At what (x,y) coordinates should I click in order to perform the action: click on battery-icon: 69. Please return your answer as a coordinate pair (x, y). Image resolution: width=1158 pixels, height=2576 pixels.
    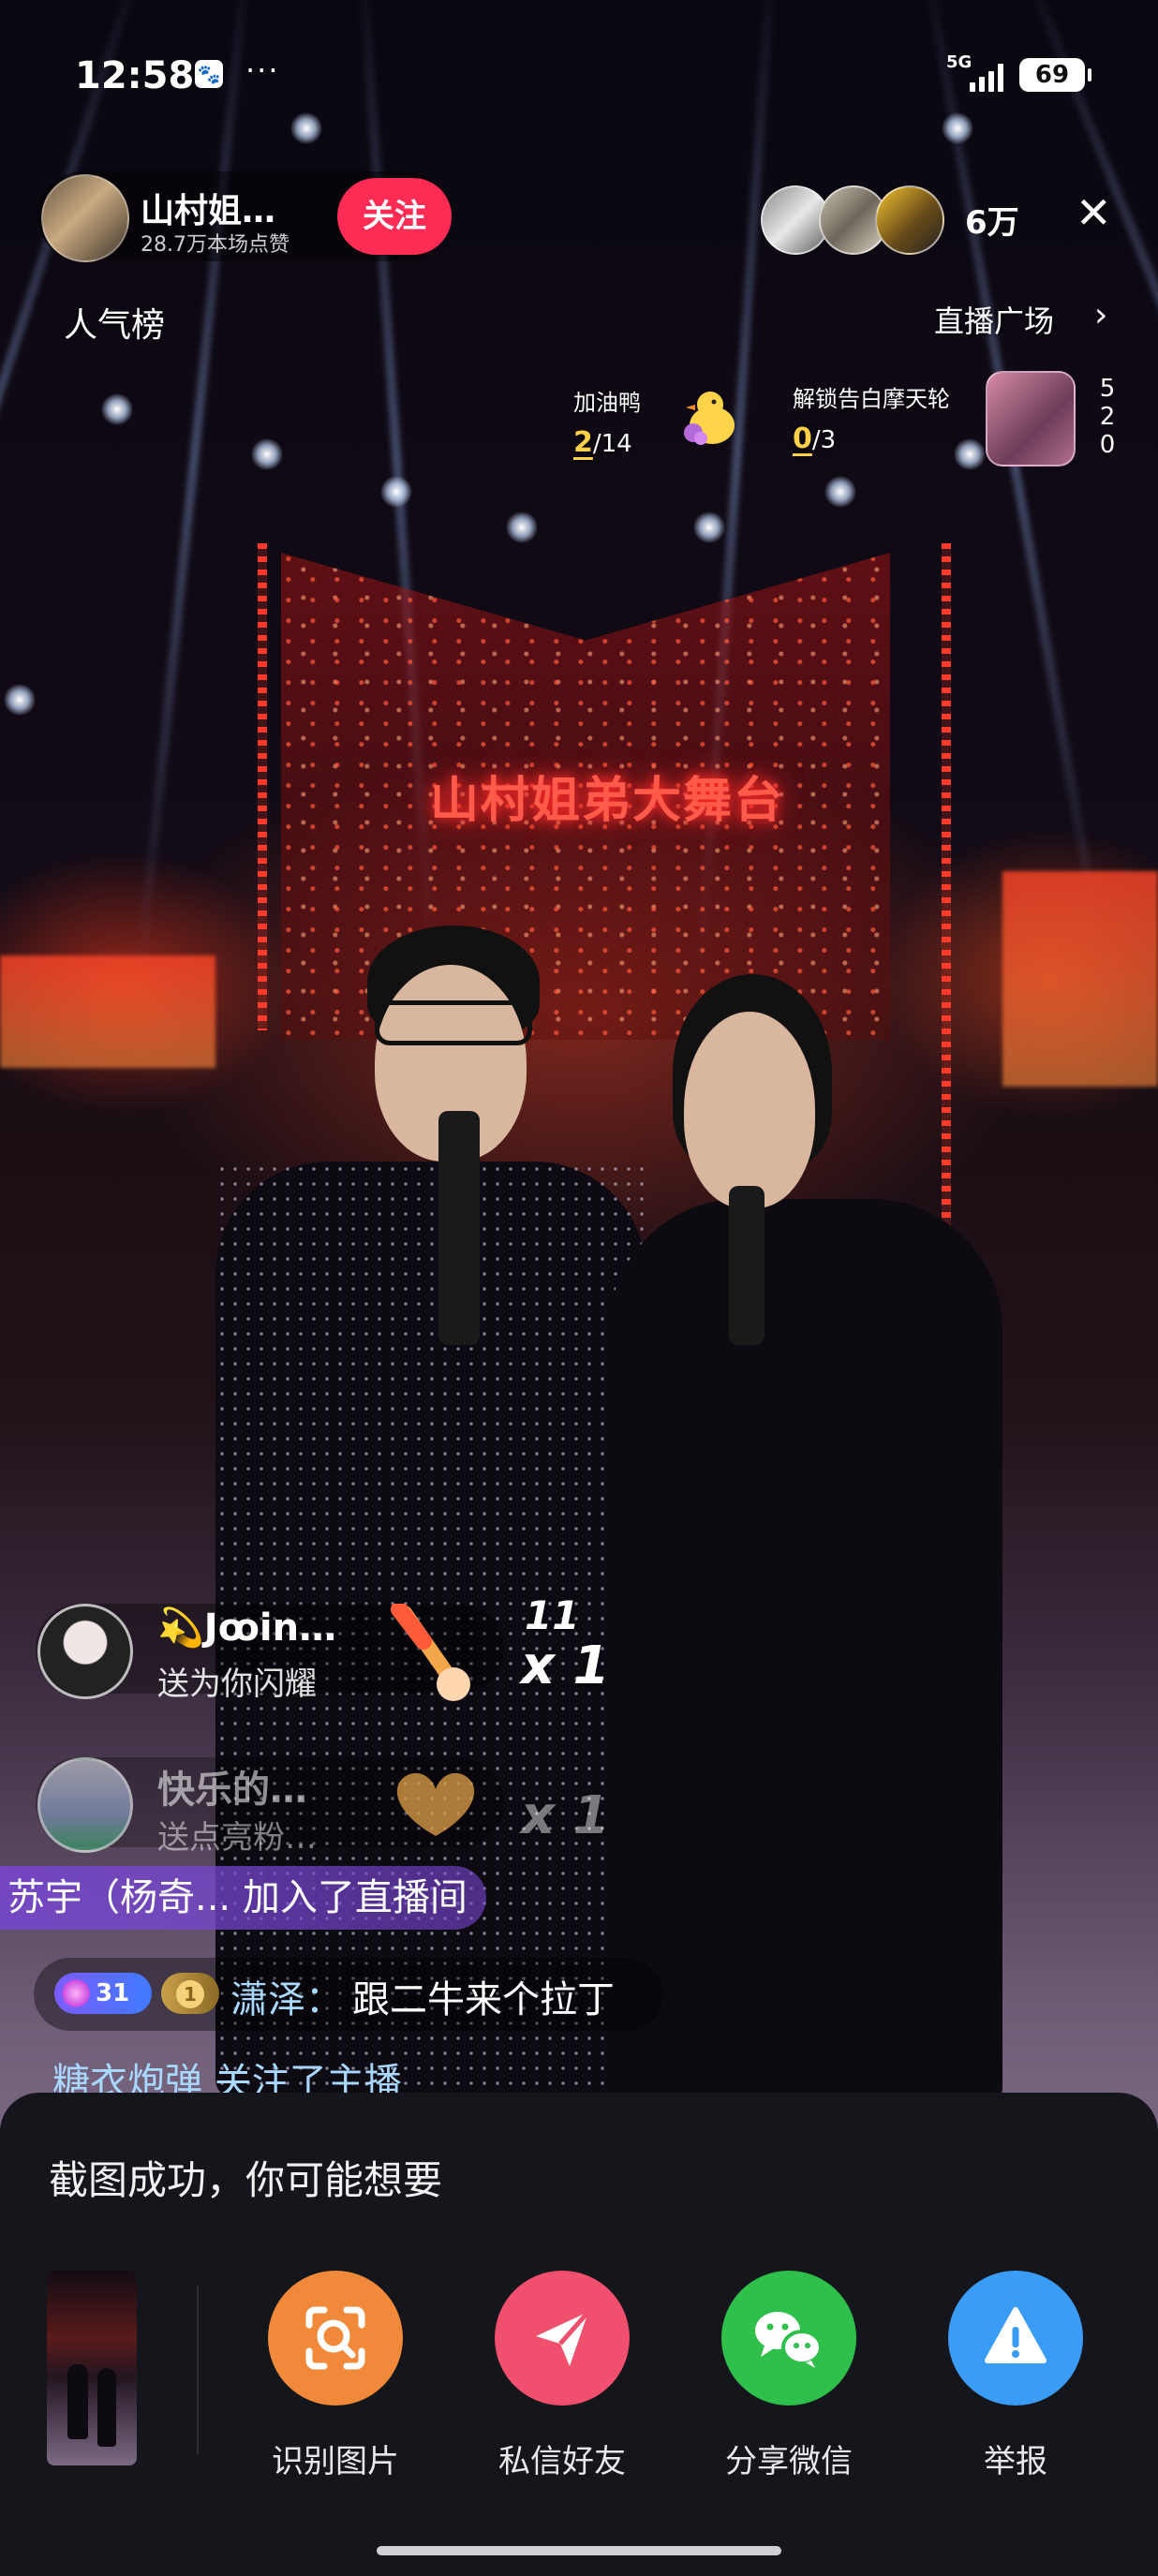
    Looking at the image, I should click on (1055, 75).